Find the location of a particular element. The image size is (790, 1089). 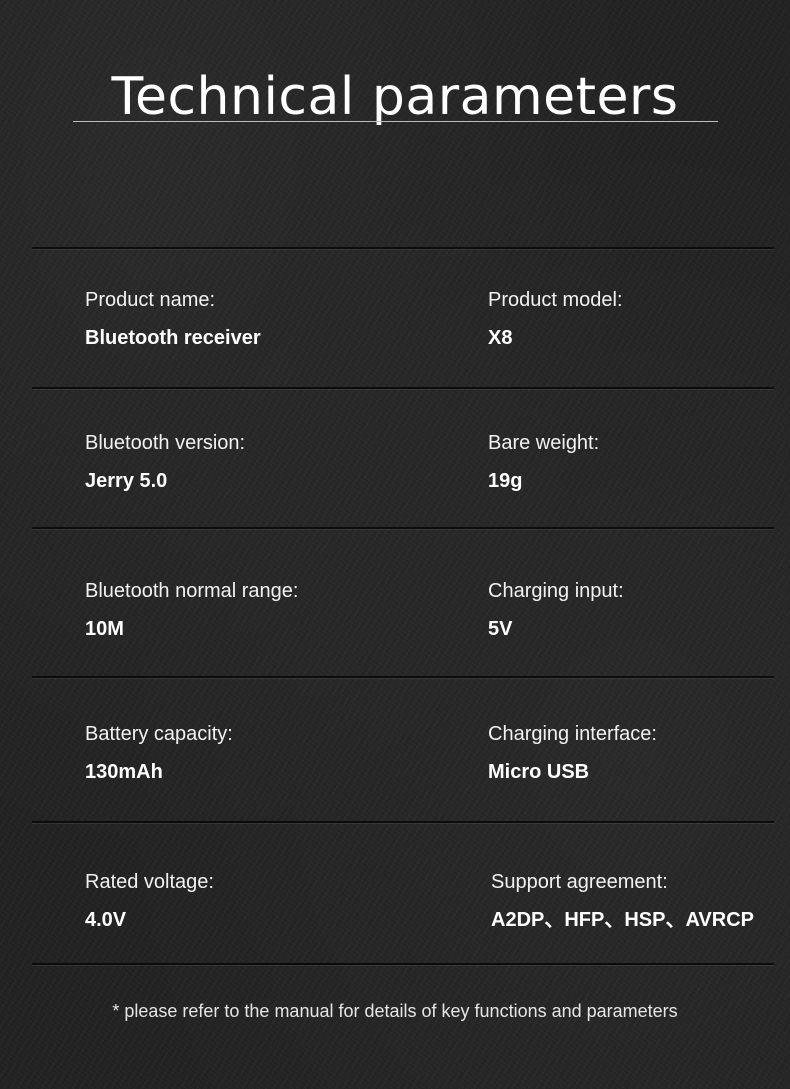

spec-charging-interface: Charging interface: Micro USB is located at coordinates (572, 753).